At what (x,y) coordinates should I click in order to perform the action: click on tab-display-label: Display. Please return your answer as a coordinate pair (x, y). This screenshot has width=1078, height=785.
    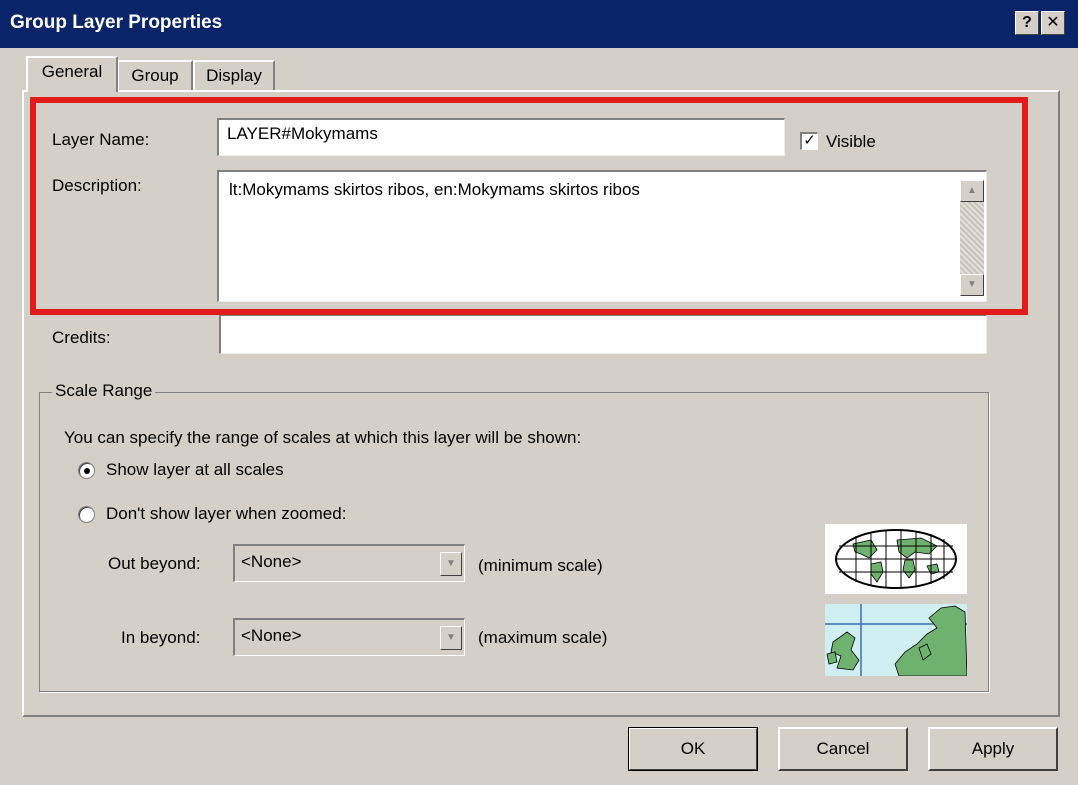
    Looking at the image, I should click on (234, 75).